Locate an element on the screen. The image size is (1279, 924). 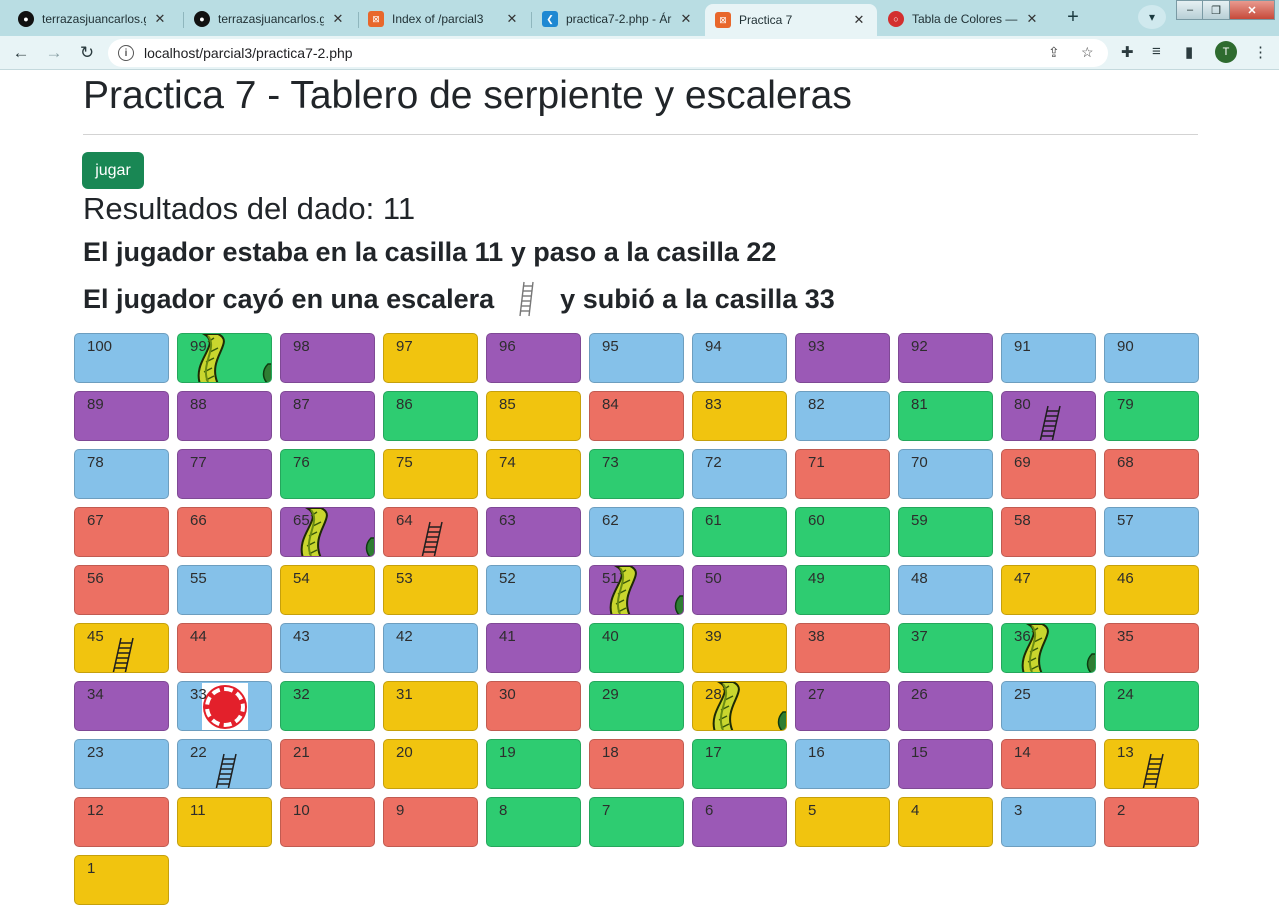
board-cell-91: 91 is located at coordinates (1048, 358).